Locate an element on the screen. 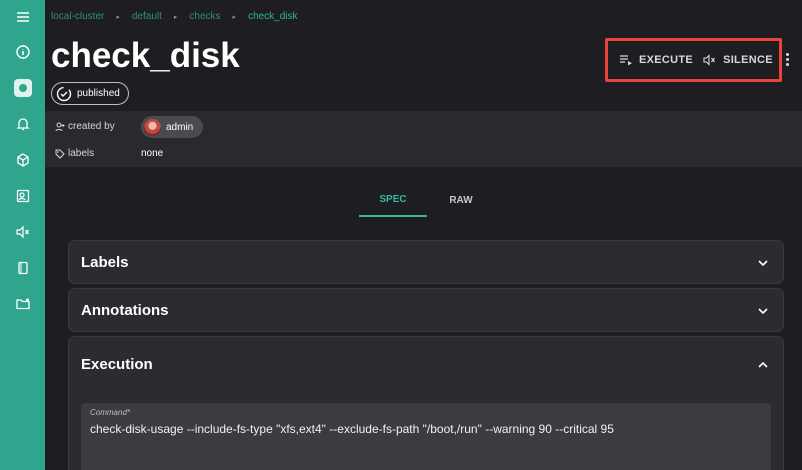  sidebar-item-silences is located at coordinates (22, 232).